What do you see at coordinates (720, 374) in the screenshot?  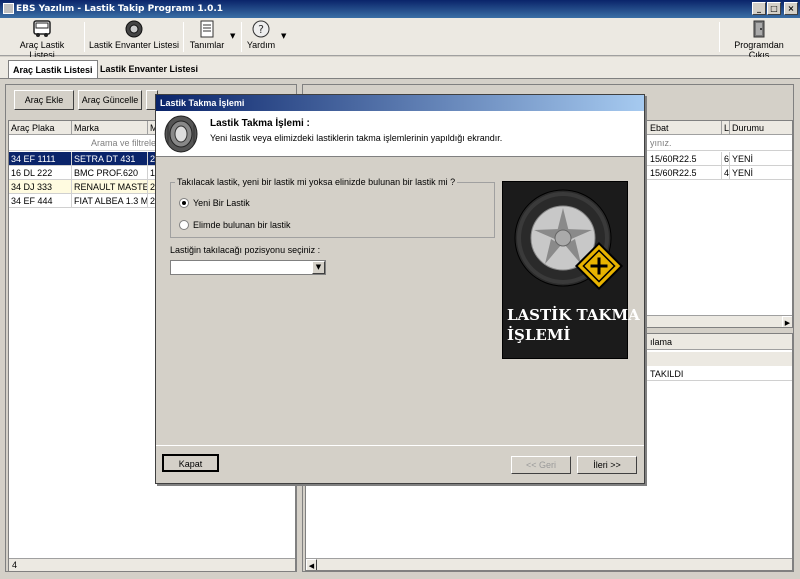 I see `cell-status: TAKILDI` at bounding box center [720, 374].